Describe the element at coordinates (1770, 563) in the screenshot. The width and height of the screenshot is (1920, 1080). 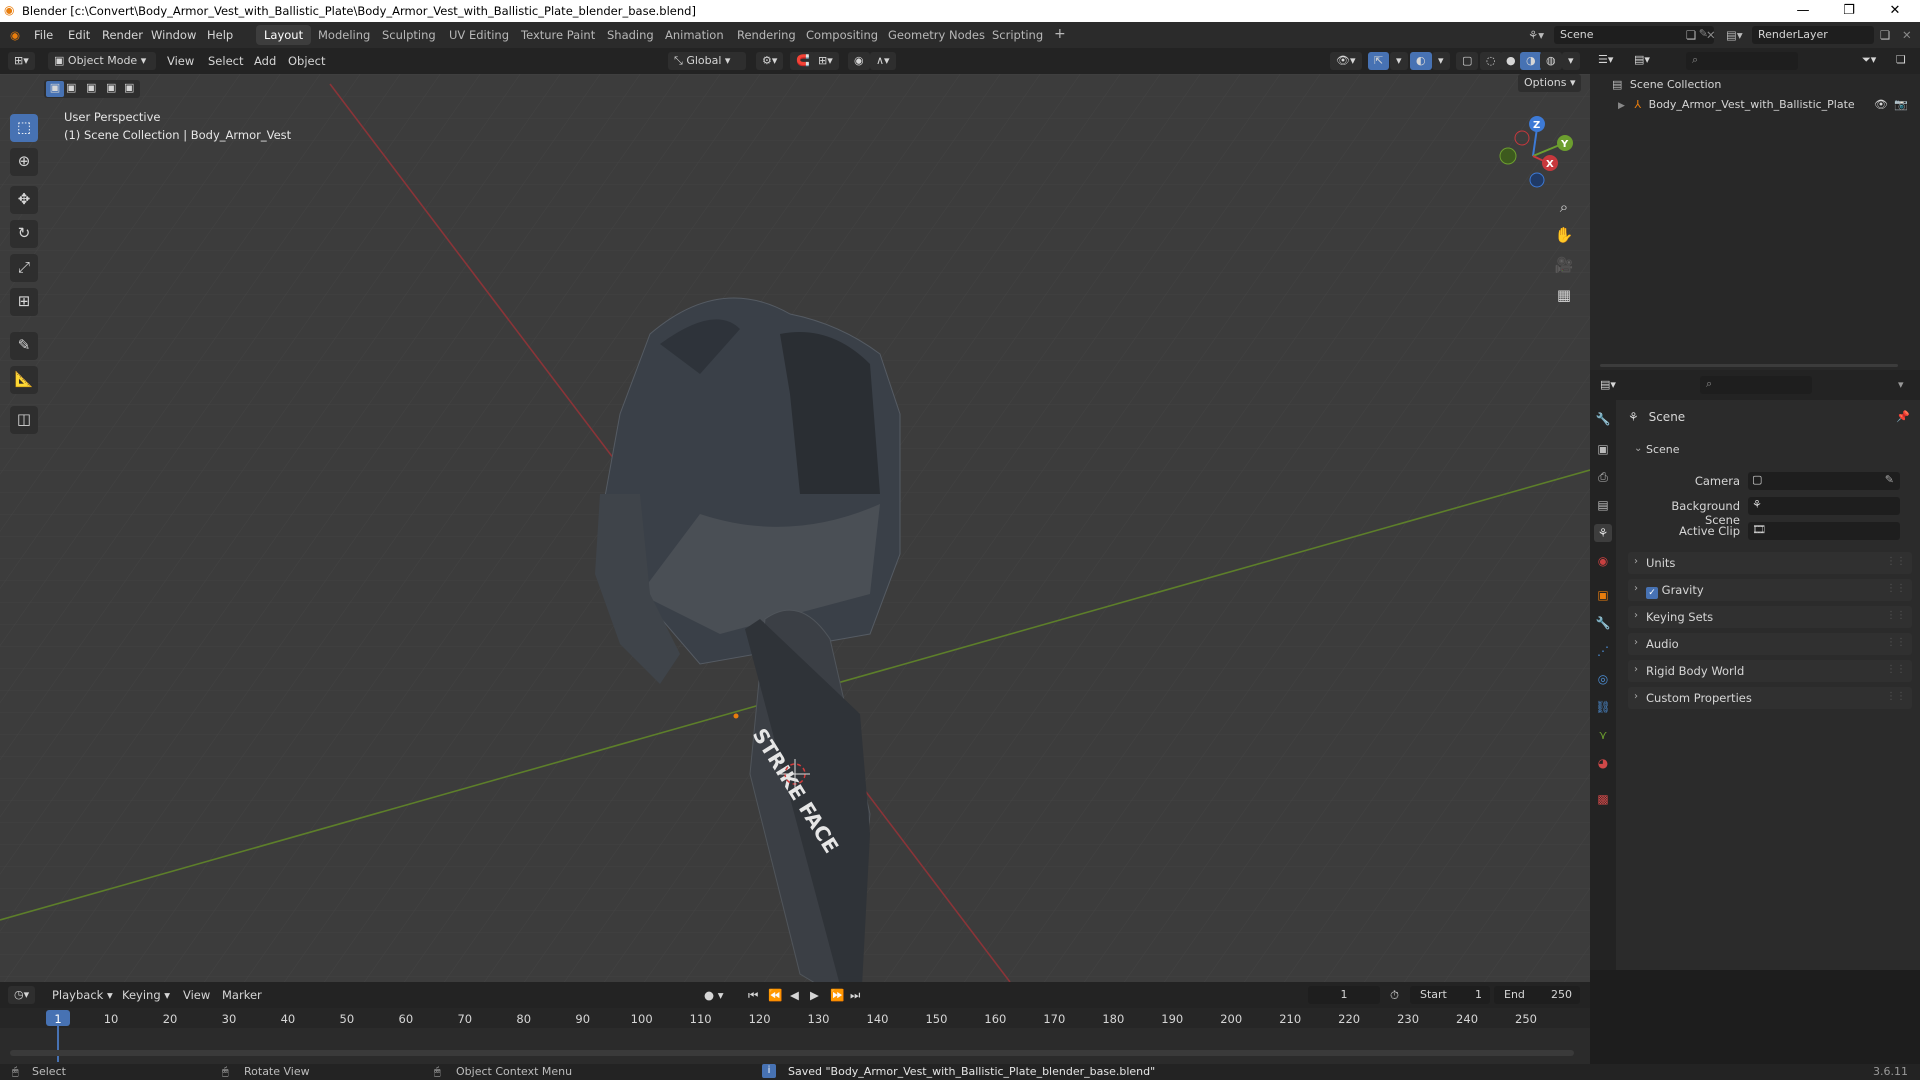
I see `units-panel: › Units ⋮⋮` at that location.